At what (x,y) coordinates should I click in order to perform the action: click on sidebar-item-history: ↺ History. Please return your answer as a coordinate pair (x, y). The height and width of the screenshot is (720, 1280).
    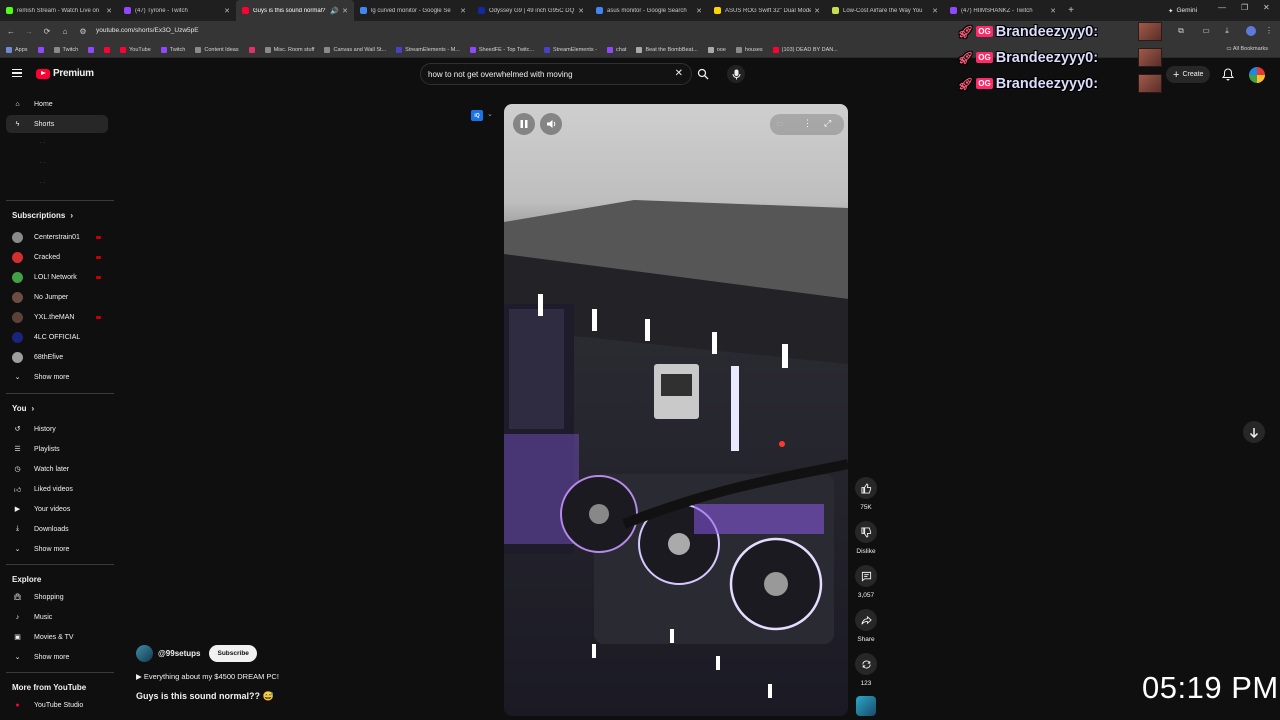
    Looking at the image, I should click on (57, 429).